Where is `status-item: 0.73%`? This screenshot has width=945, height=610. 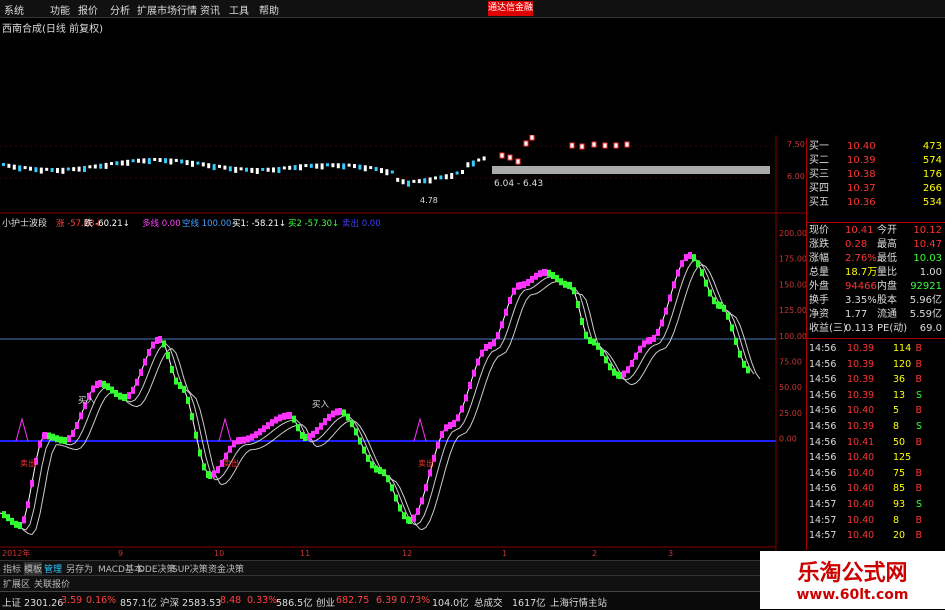
status-item: 0.73% is located at coordinates (415, 600).